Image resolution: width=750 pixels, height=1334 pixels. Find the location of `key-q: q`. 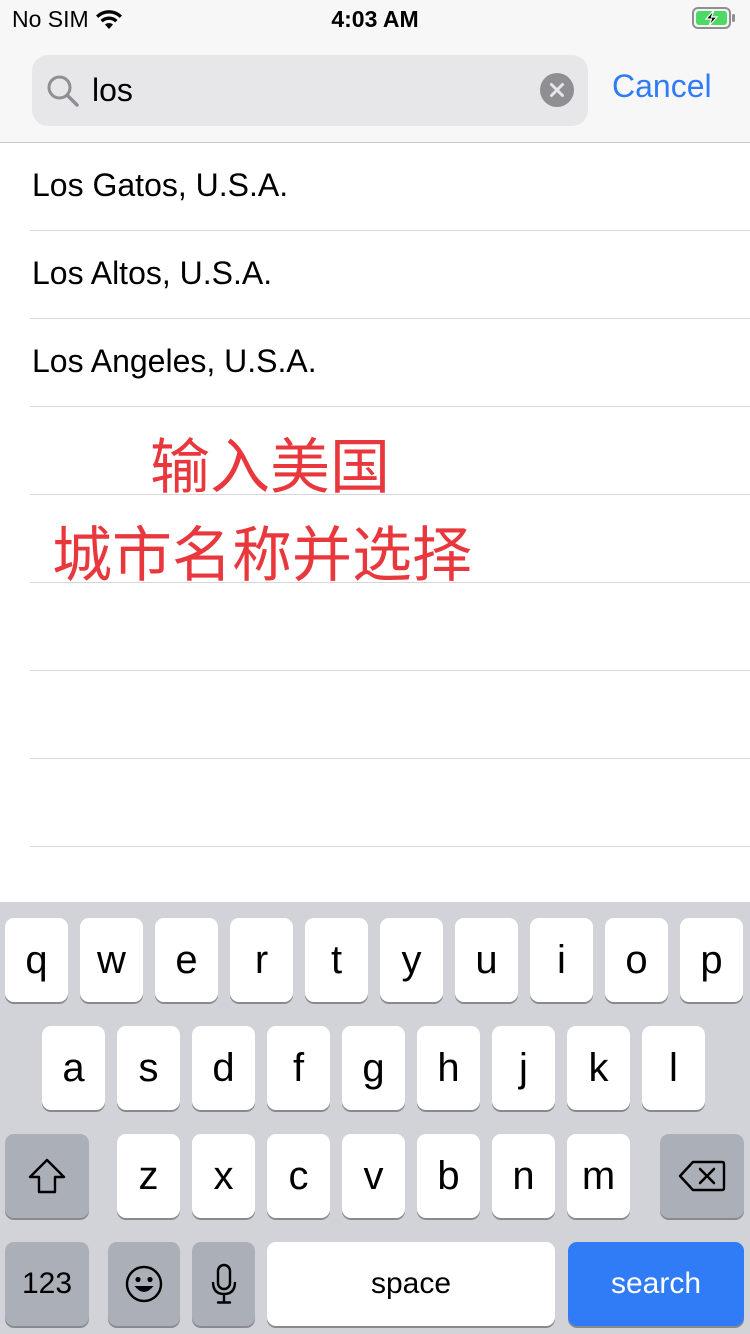

key-q: q is located at coordinates (36, 960).